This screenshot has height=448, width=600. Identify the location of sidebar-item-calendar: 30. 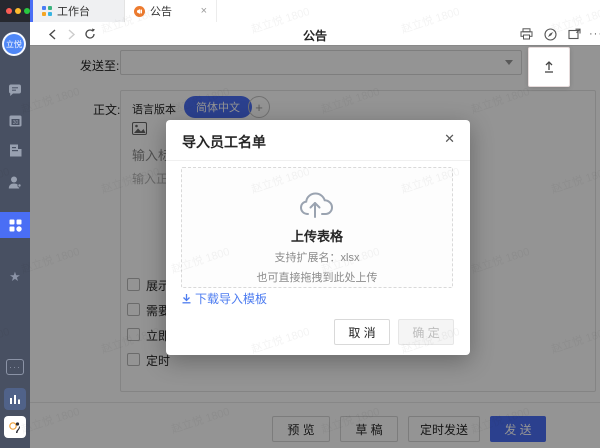
(15, 120).